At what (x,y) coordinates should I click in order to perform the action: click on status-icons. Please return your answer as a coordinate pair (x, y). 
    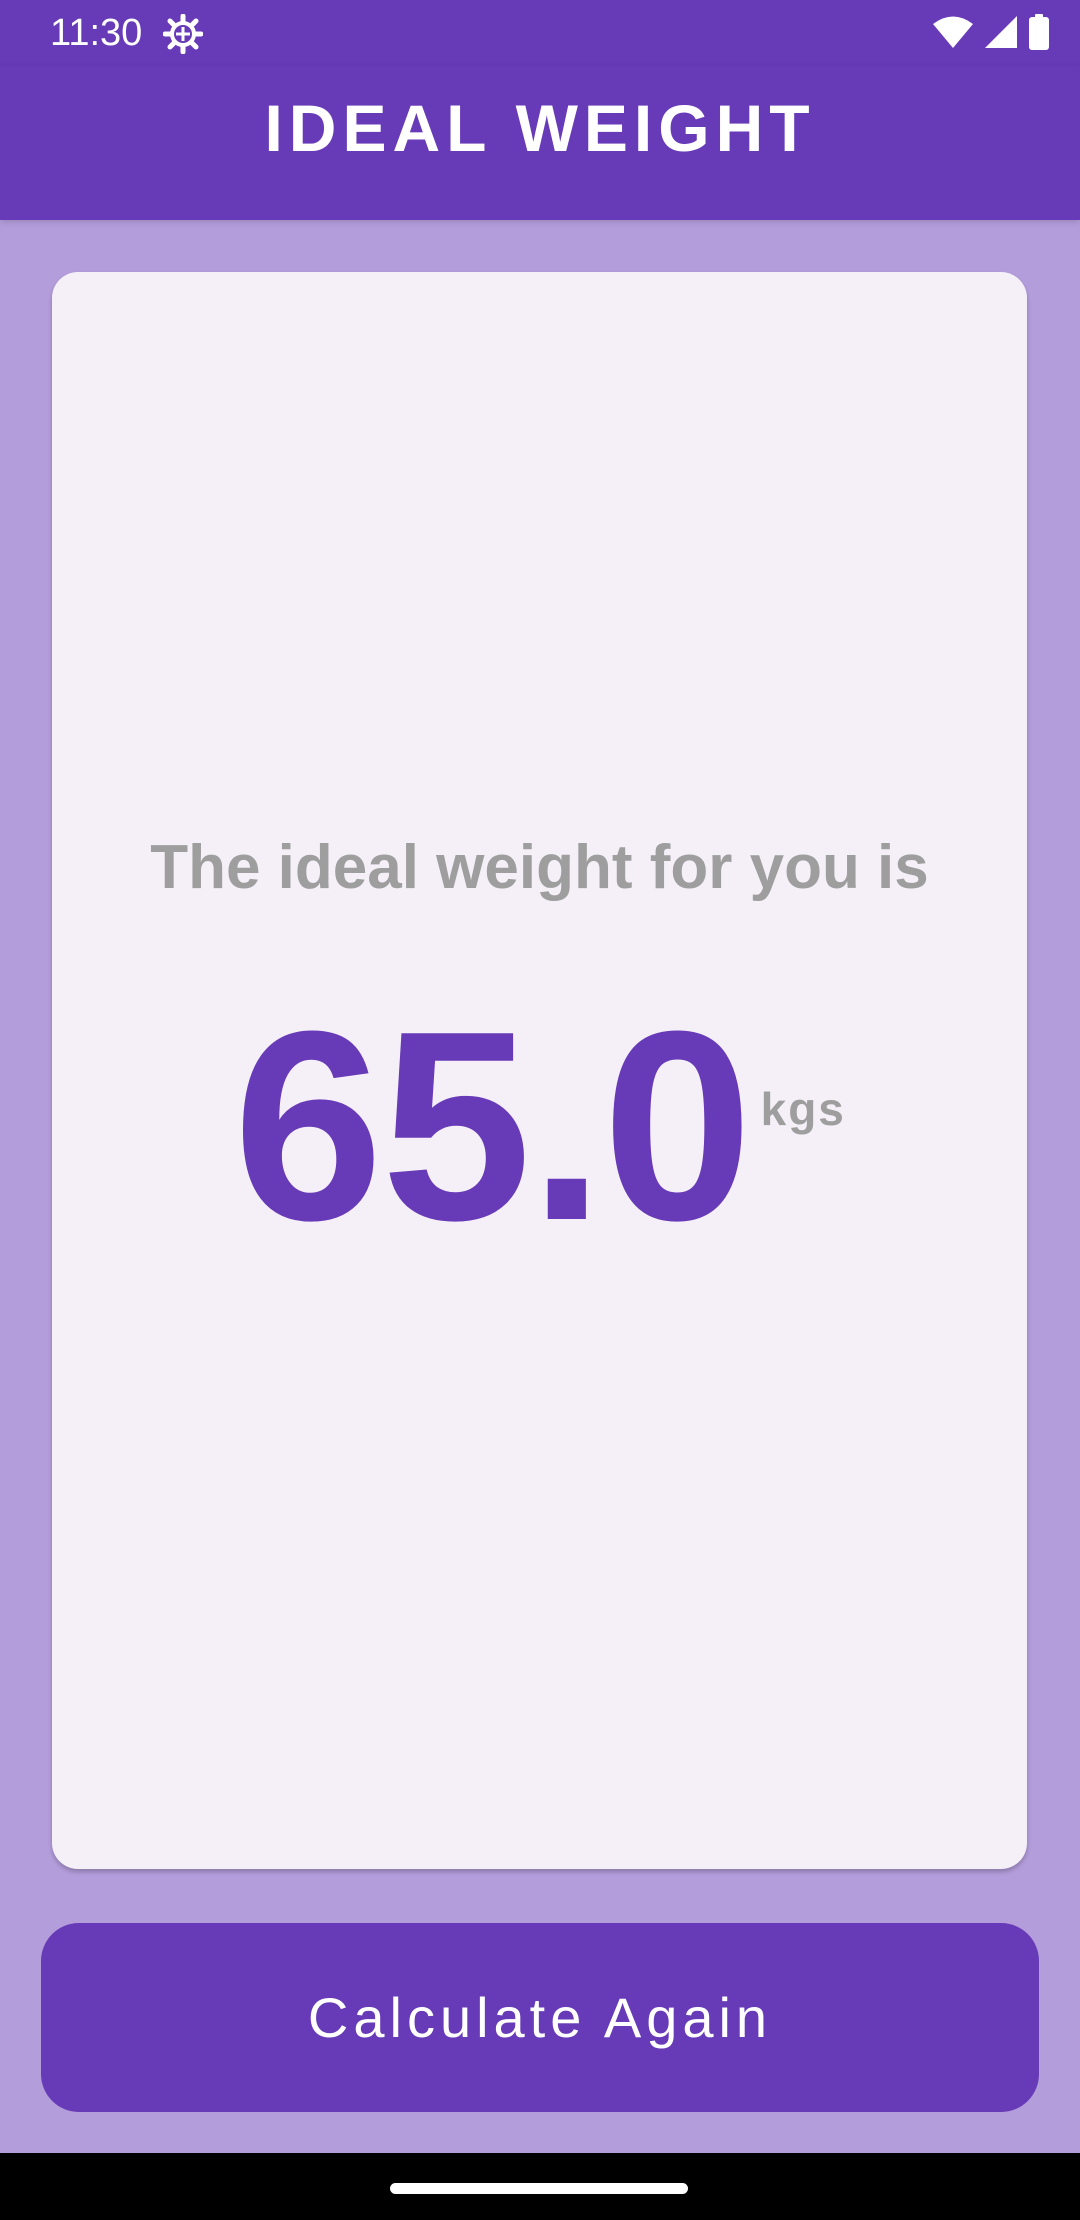
    Looking at the image, I should click on (991, 34).